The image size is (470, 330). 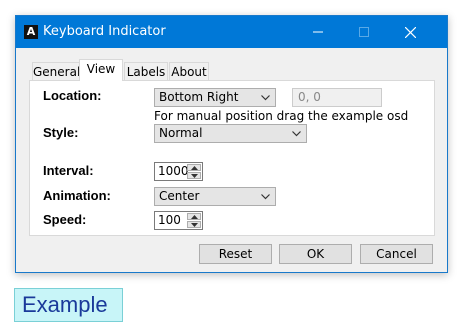 What do you see at coordinates (396, 254) in the screenshot?
I see `cancel-button: Cancel` at bounding box center [396, 254].